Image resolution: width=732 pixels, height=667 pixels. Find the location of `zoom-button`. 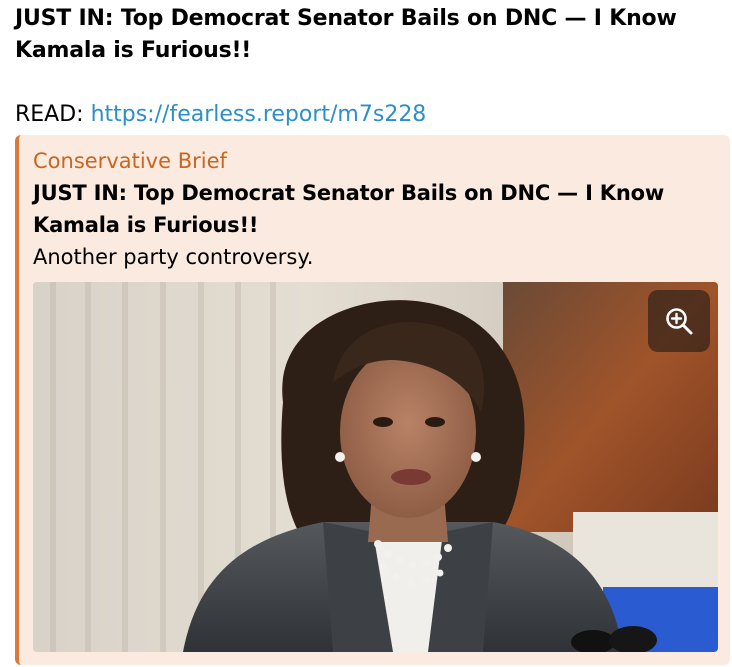

zoom-button is located at coordinates (679, 321).